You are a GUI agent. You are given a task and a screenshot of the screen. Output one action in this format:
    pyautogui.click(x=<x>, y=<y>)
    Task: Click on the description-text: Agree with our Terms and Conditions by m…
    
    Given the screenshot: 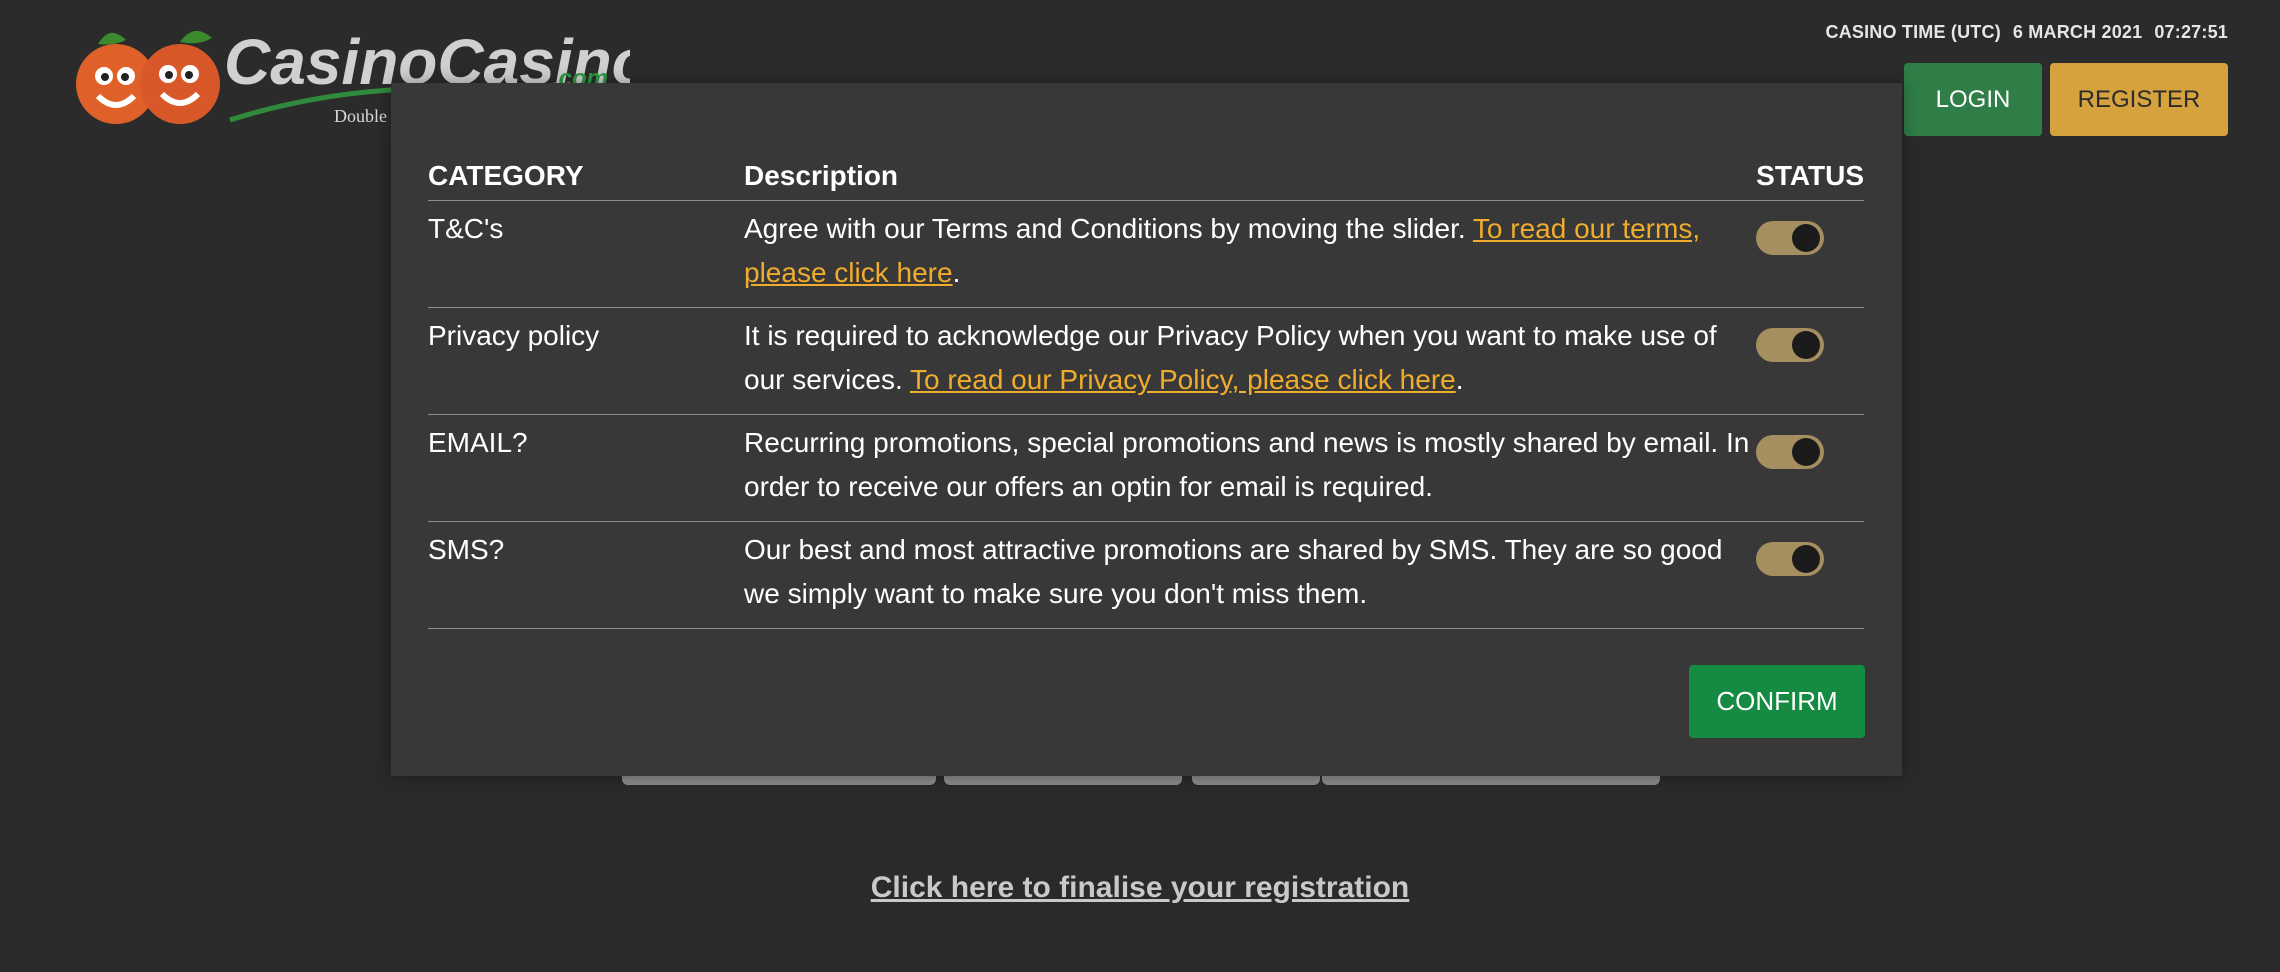 What is the action you would take?
    pyautogui.click(x=1108, y=228)
    